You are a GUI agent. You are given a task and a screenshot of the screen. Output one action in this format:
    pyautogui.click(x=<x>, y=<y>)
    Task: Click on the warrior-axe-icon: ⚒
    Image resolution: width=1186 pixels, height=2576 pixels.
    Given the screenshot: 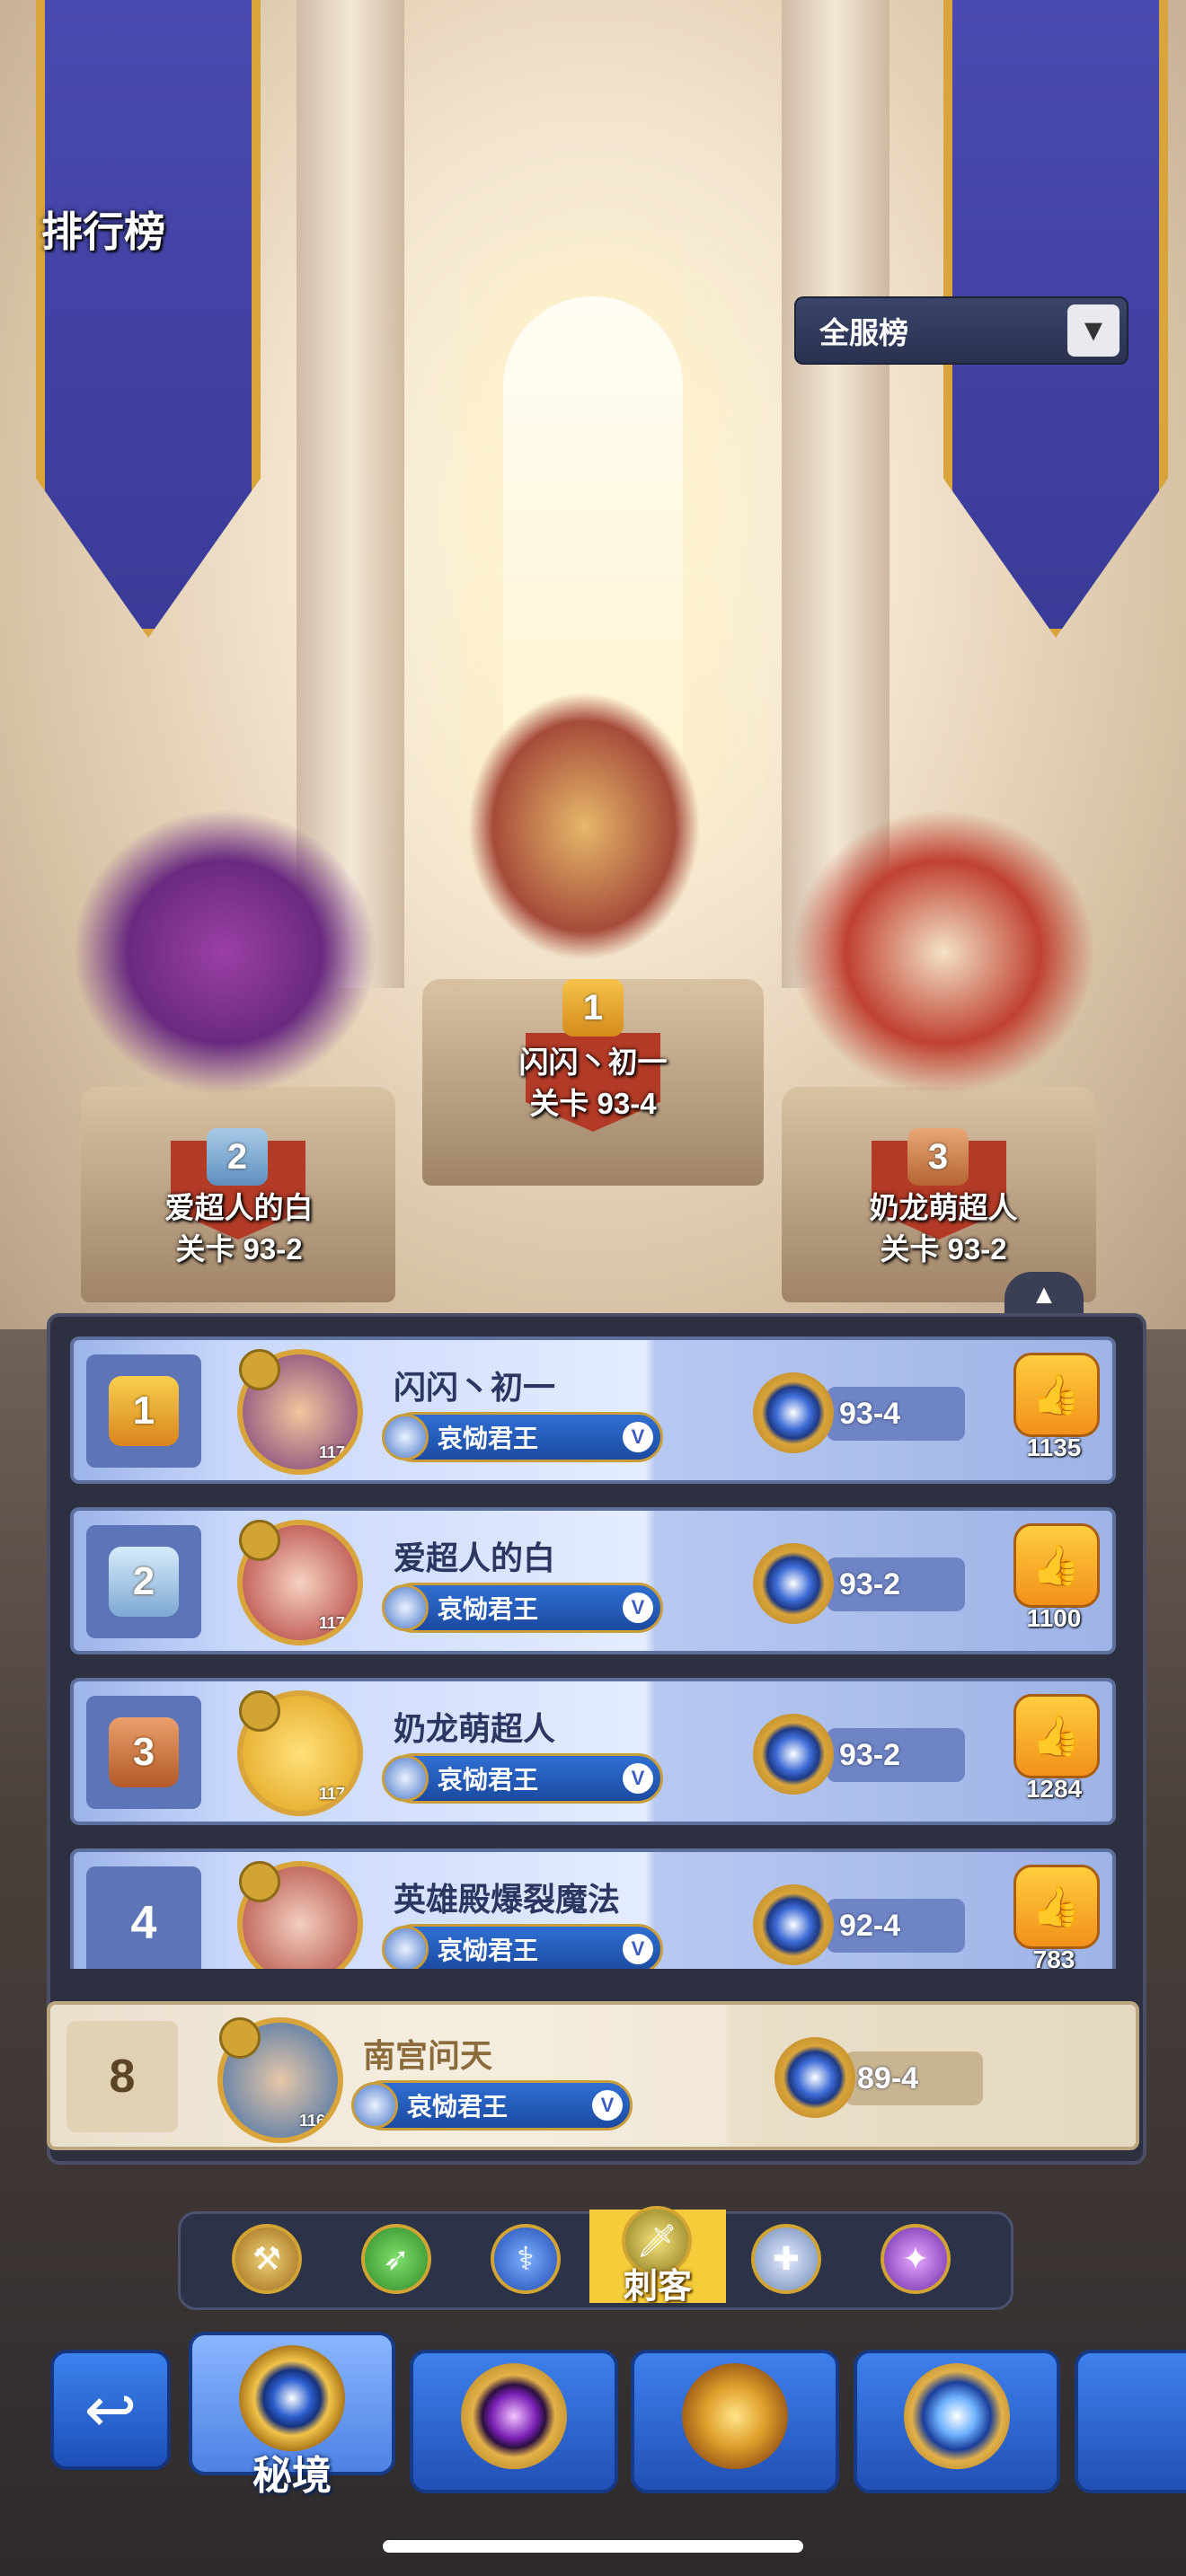 What is the action you would take?
    pyautogui.click(x=267, y=2259)
    